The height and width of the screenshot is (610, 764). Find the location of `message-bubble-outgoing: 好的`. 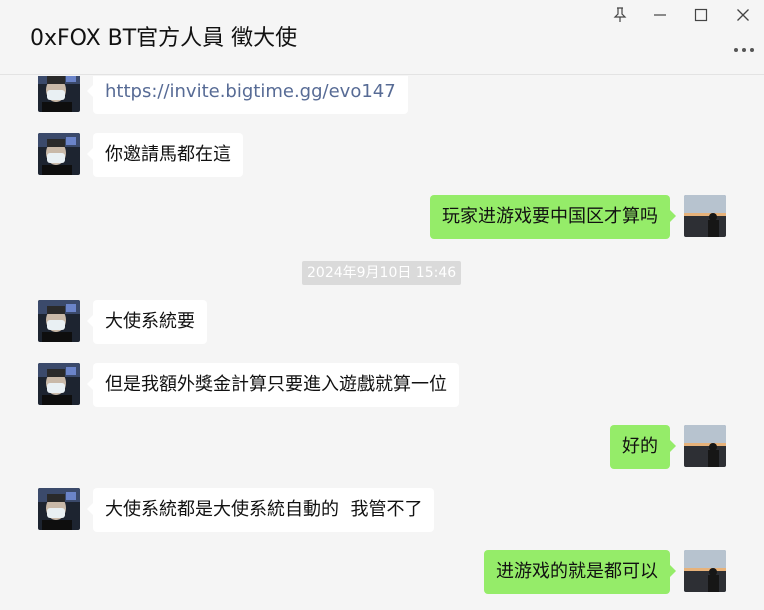

message-bubble-outgoing: 好的 is located at coordinates (643, 447).